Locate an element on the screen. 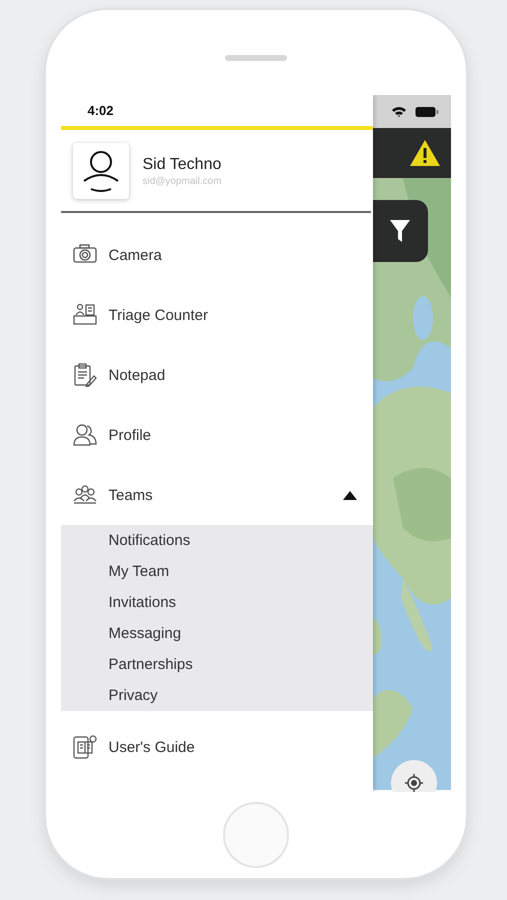 The height and width of the screenshot is (900, 507). user-silhouette-icon is located at coordinates (100, 171).